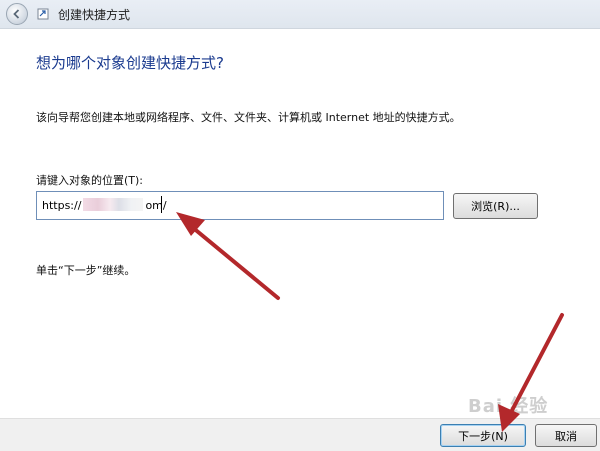 Image resolution: width=600 pixels, height=451 pixels. I want to click on text-caret, so click(161, 204).